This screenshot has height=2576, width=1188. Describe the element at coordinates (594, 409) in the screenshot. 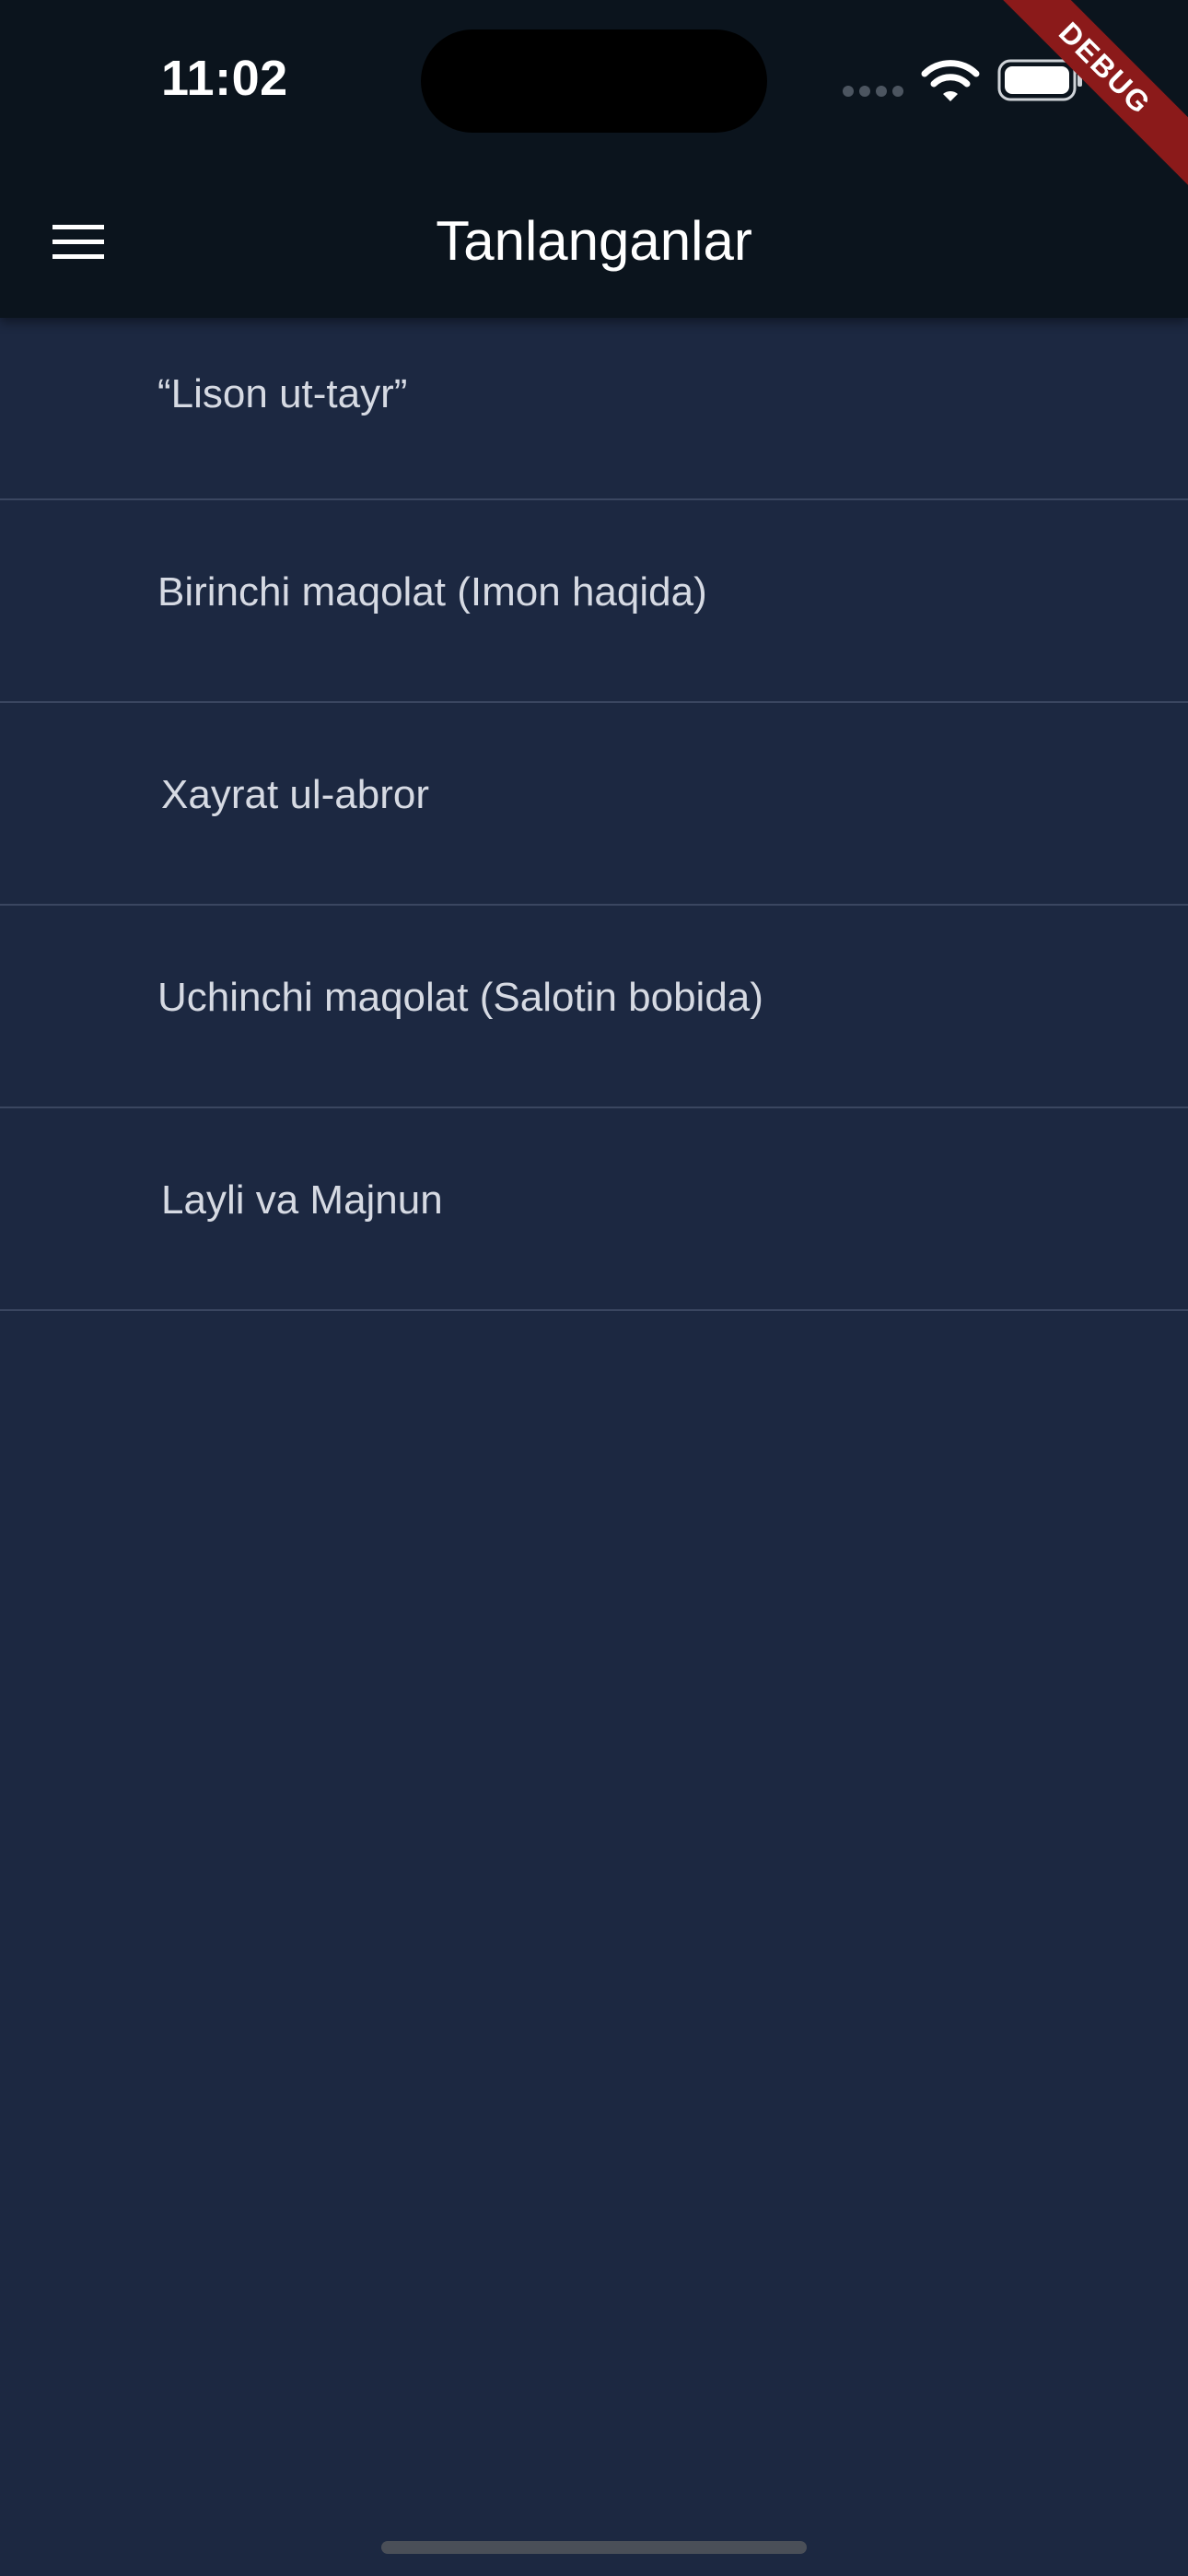

I see `list-item: “Lison ut-tayr”` at that location.